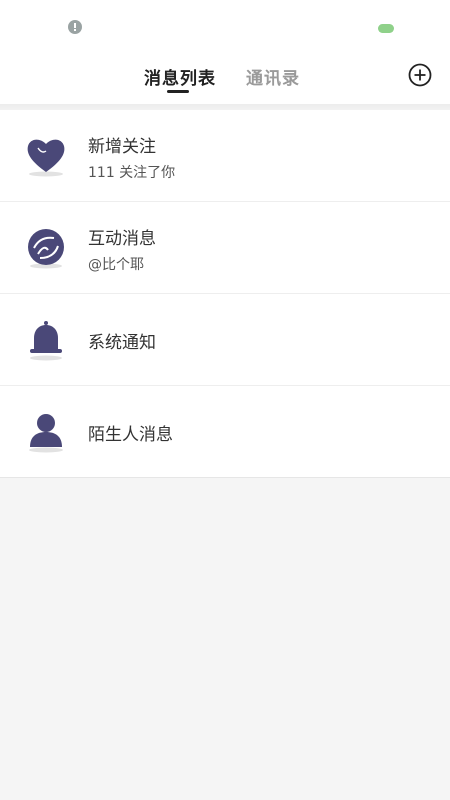 This screenshot has height=800, width=450. Describe the element at coordinates (420, 75) in the screenshot. I see `add-icon` at that location.